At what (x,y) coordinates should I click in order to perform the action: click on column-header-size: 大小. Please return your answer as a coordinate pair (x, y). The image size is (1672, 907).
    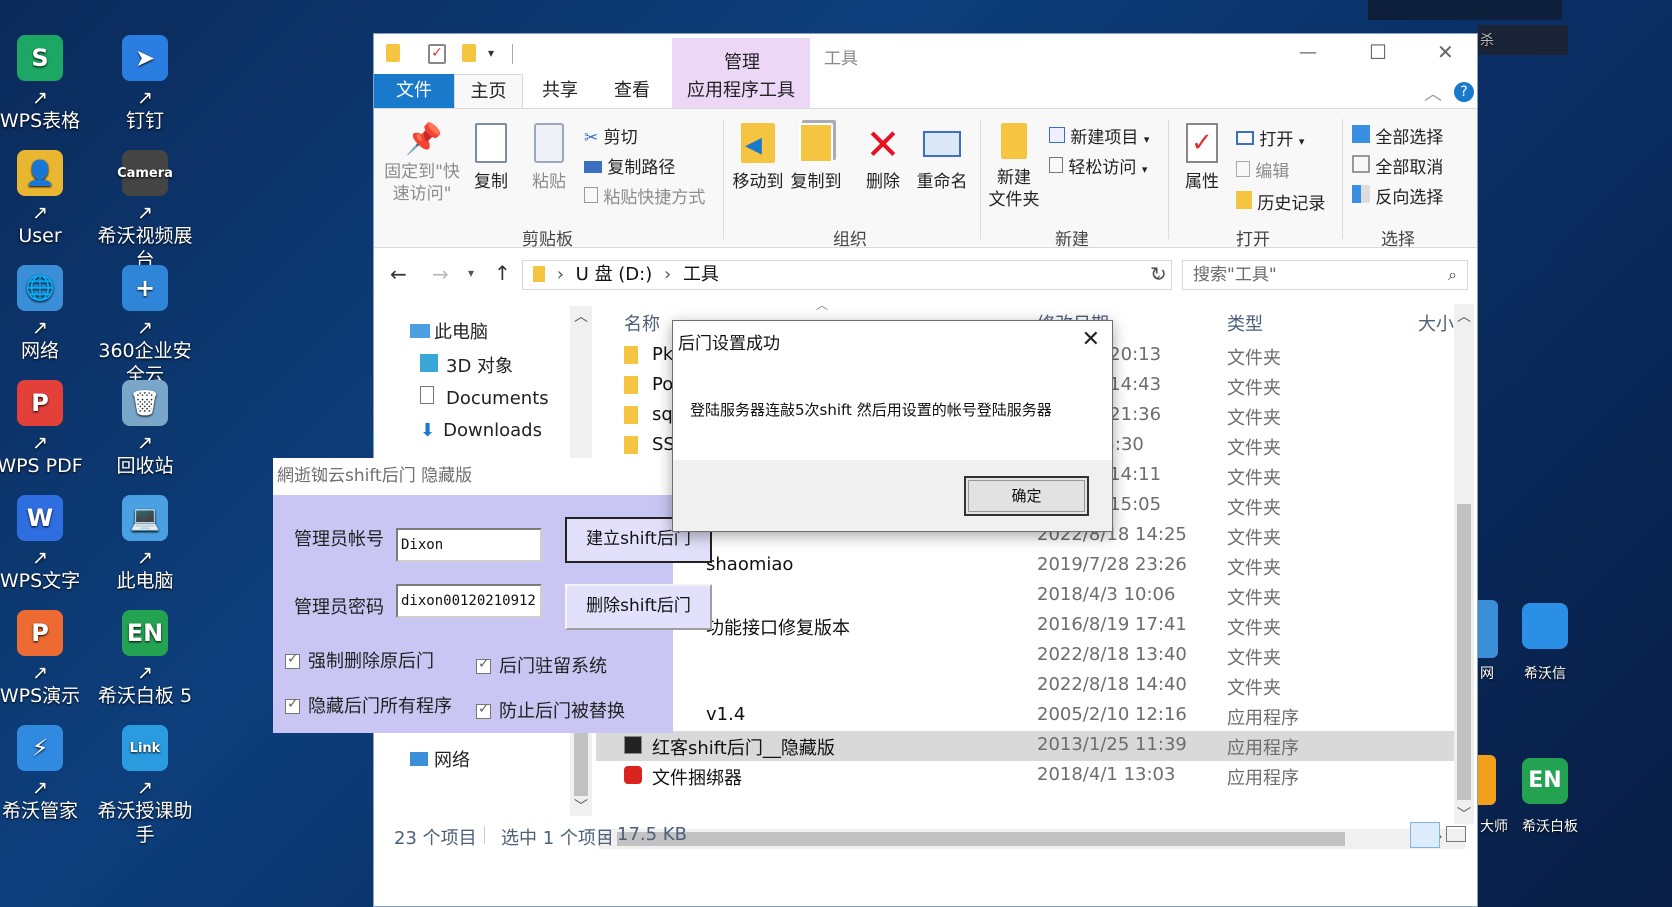
    Looking at the image, I should click on (1436, 323).